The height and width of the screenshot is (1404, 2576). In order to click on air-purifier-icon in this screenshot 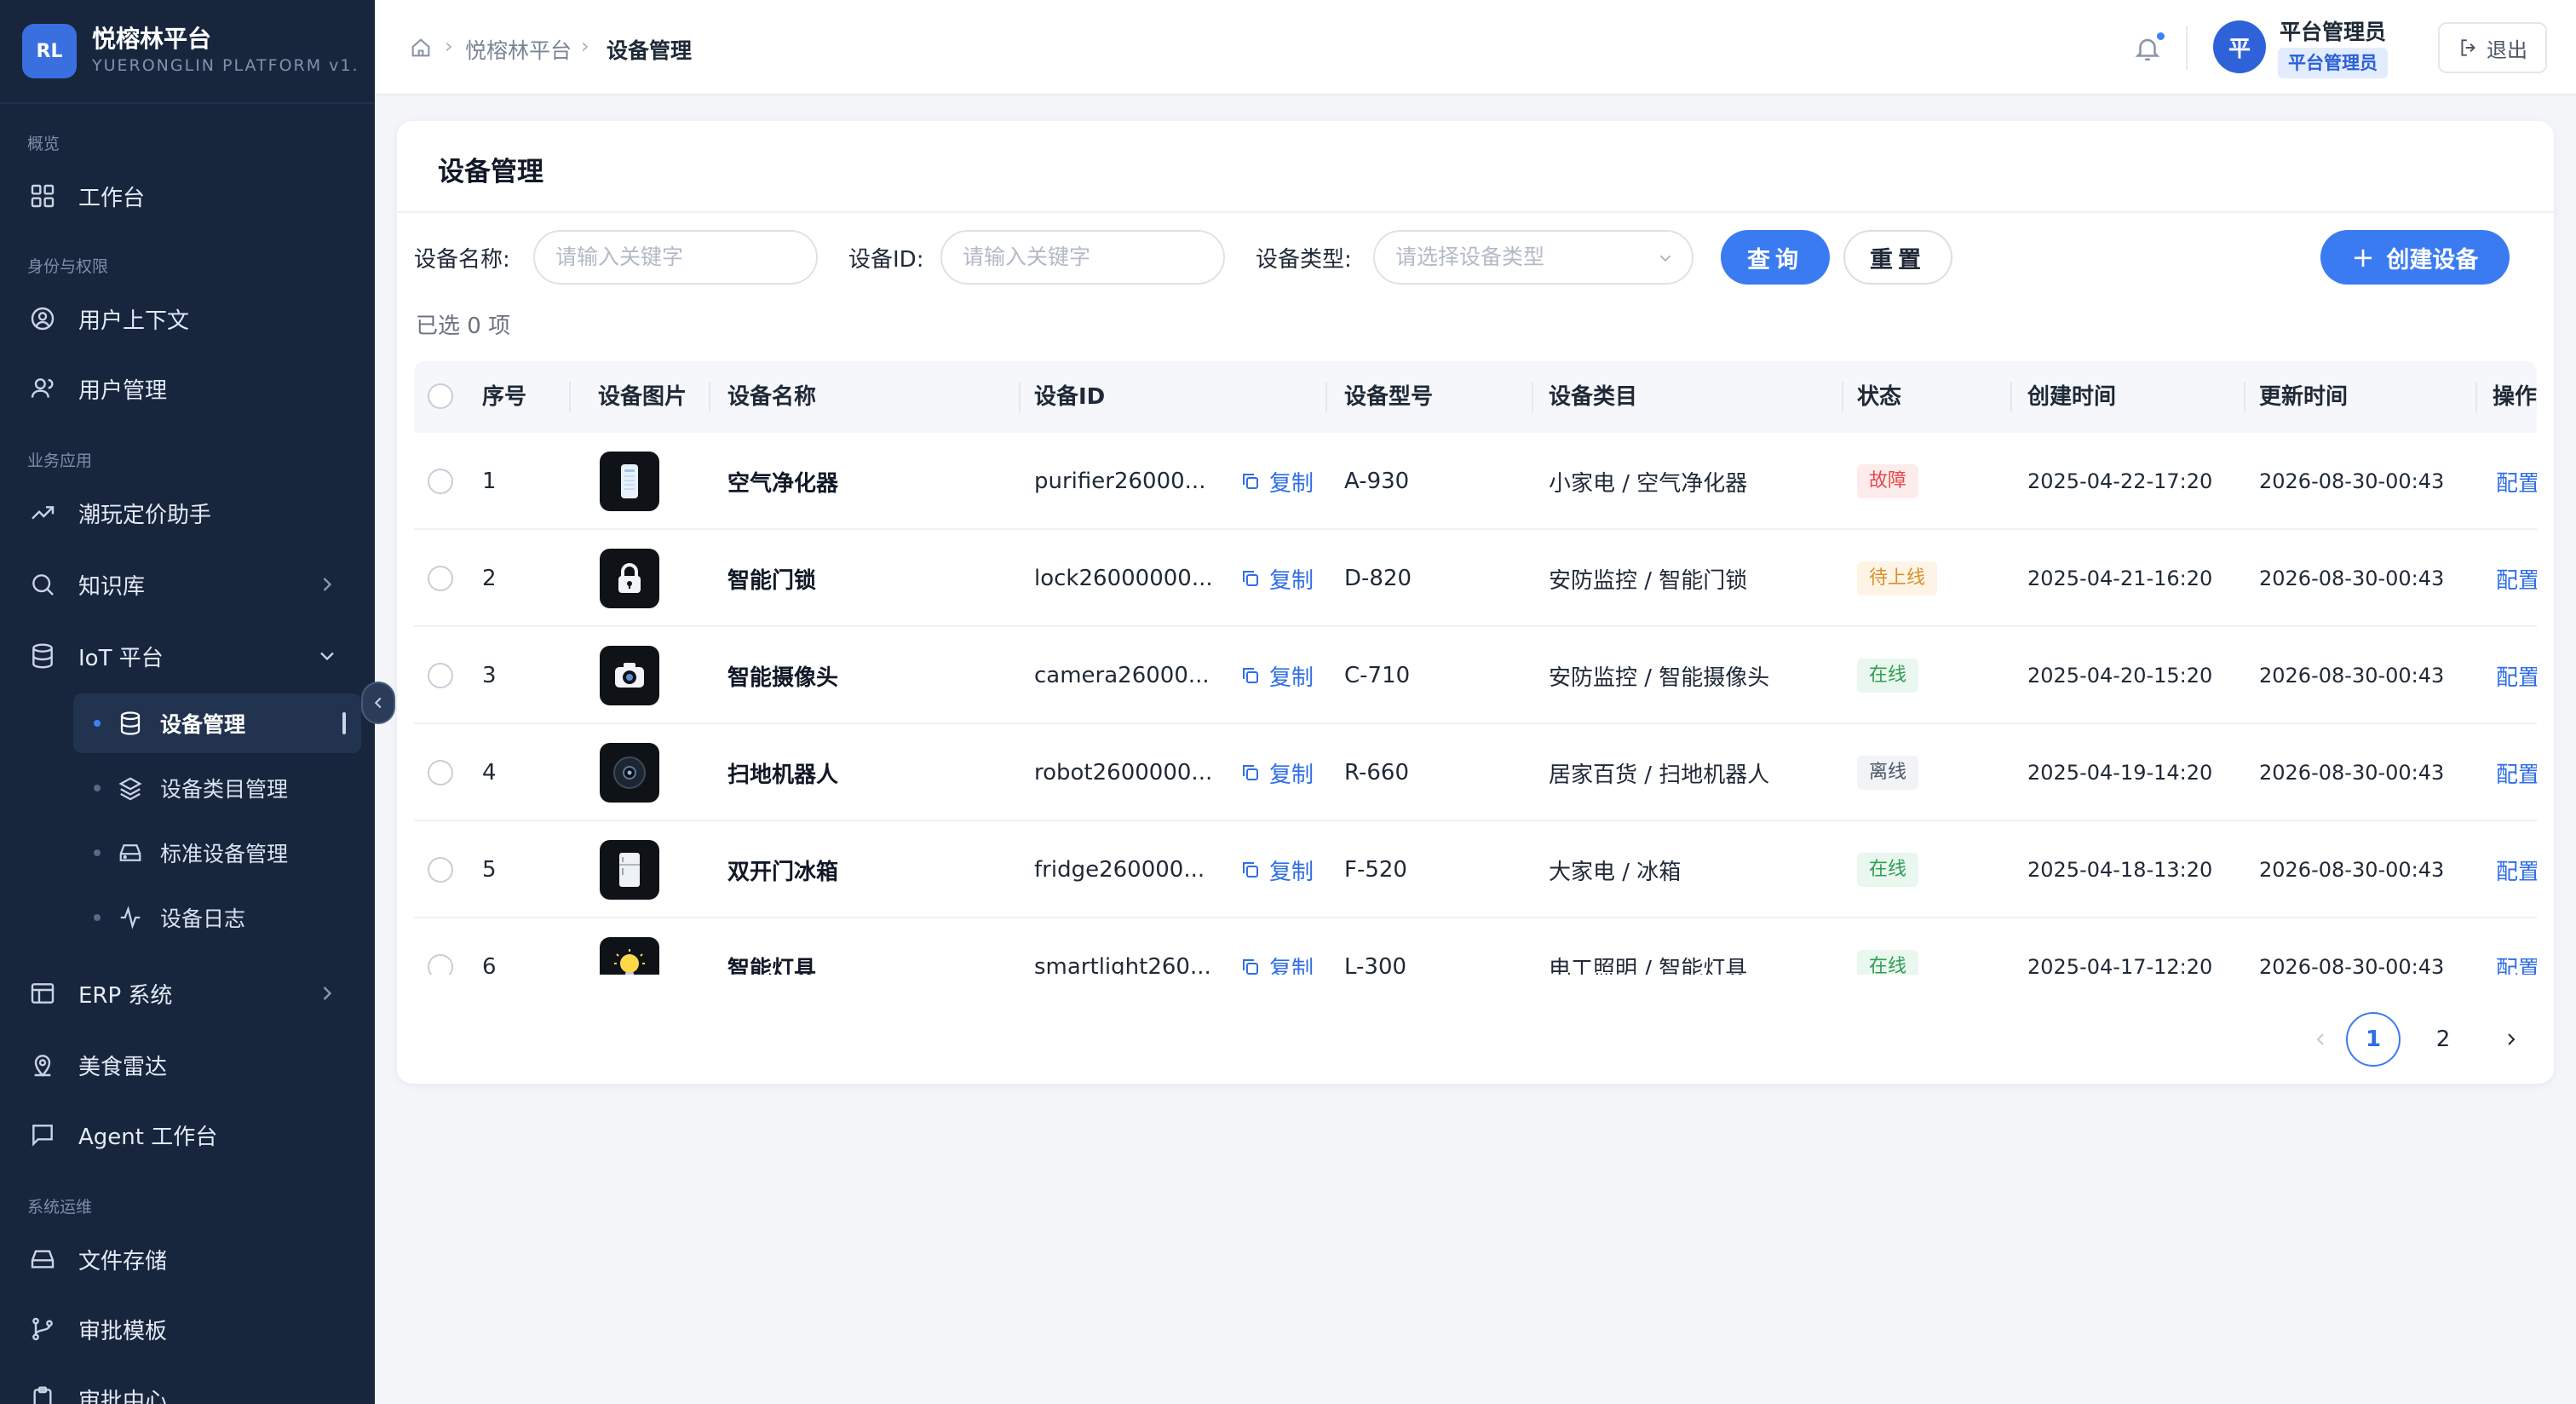, I will do `click(629, 481)`.